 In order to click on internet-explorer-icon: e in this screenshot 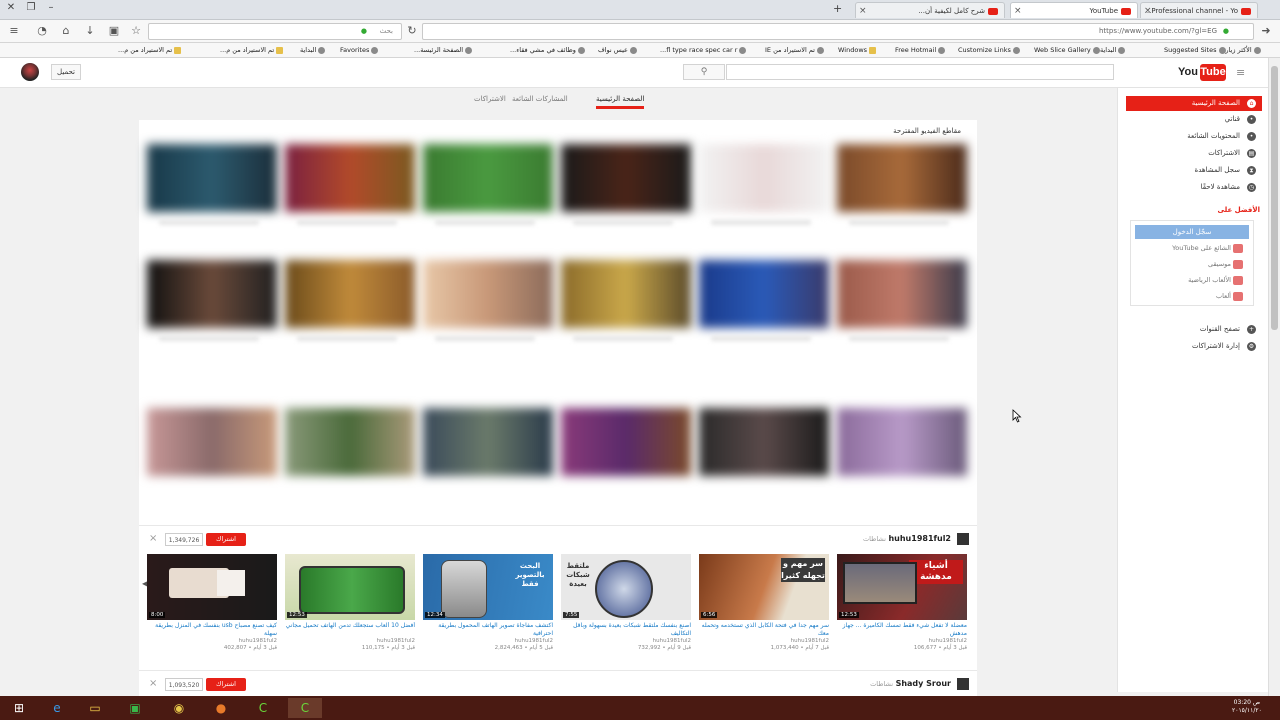, I will do `click(57, 708)`.